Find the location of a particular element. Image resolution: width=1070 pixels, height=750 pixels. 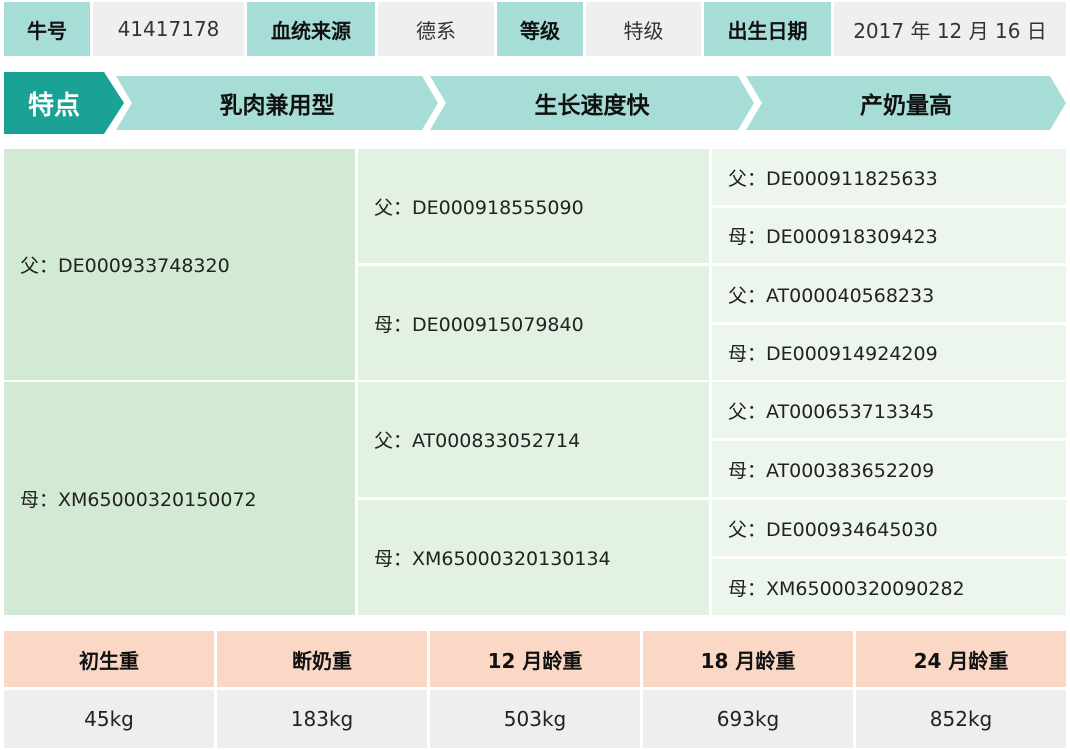

pedigree-sire: 父：DE000933748320 is located at coordinates (179, 264).